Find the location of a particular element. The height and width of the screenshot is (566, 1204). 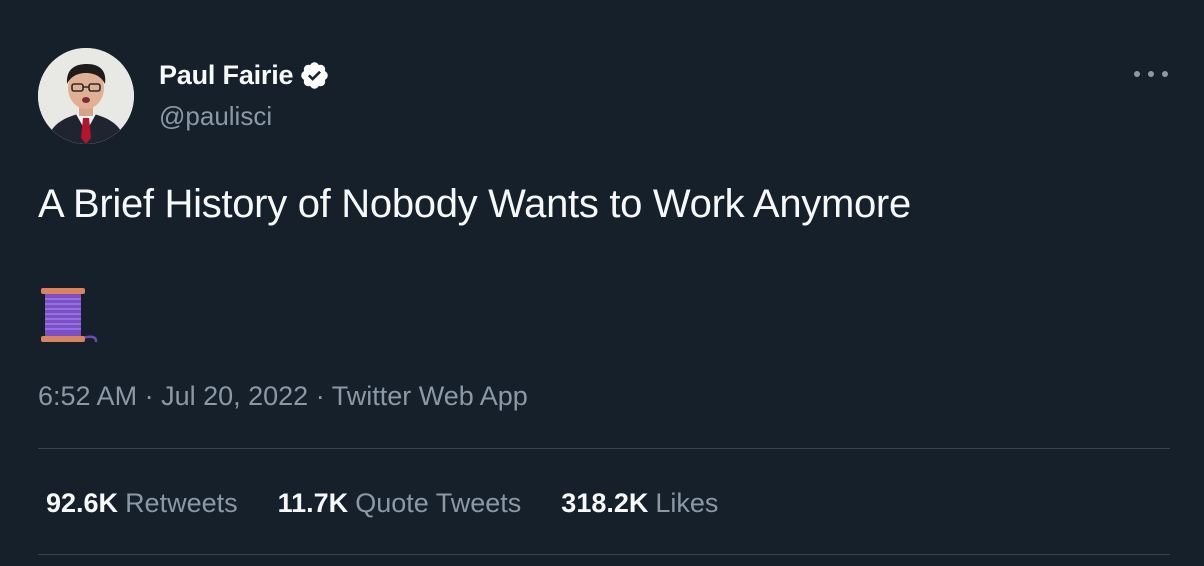

profile-photo-icon is located at coordinates (86, 96).